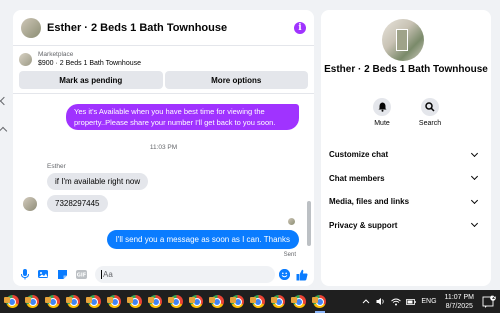 This screenshot has width=500, height=313. Describe the element at coordinates (302, 274) in the screenshot. I see `like-icon` at that location.